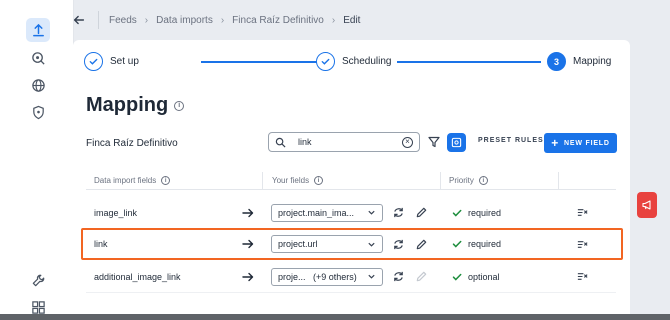 The width and height of the screenshot is (670, 320). Describe the element at coordinates (352, 20) in the screenshot. I see `breadcrumb-current: Edit` at that location.